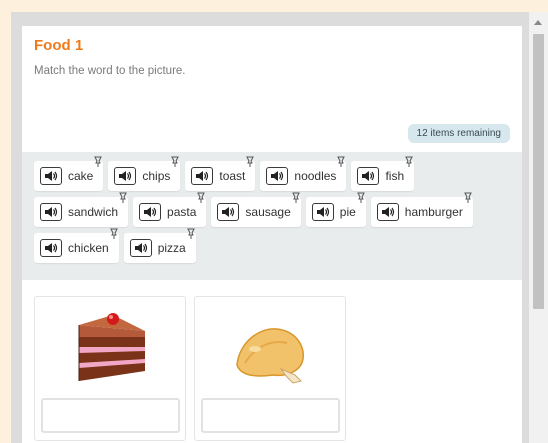 The height and width of the screenshot is (443, 548). I want to click on word-chip-label: noodles, so click(315, 176).